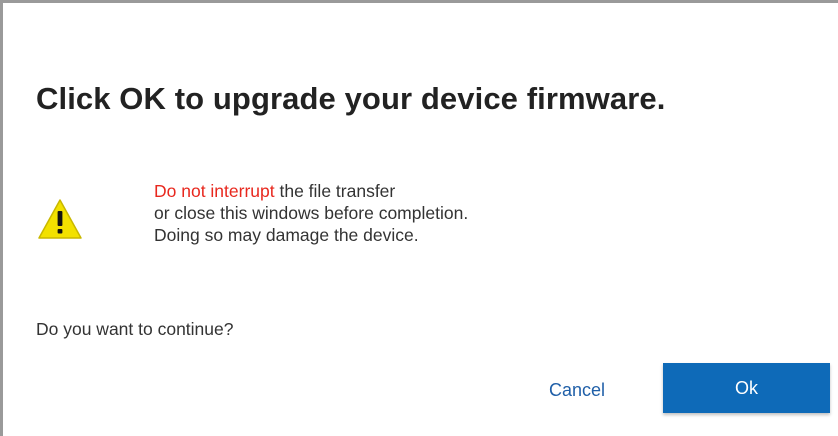 This screenshot has height=436, width=838. Describe the element at coordinates (60, 219) in the screenshot. I see `warning-triangle-icon` at that location.